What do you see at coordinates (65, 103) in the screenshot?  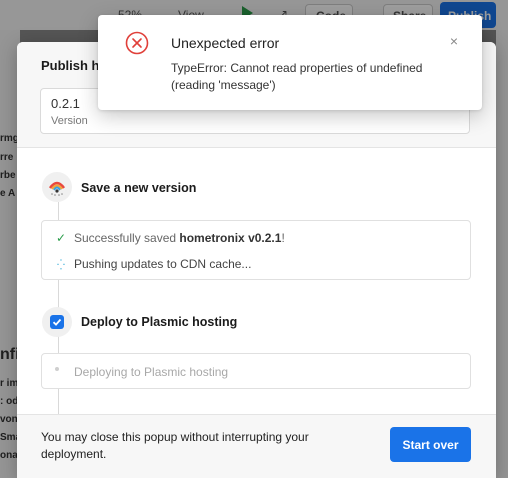 I see `version-value: 0.2.1` at bounding box center [65, 103].